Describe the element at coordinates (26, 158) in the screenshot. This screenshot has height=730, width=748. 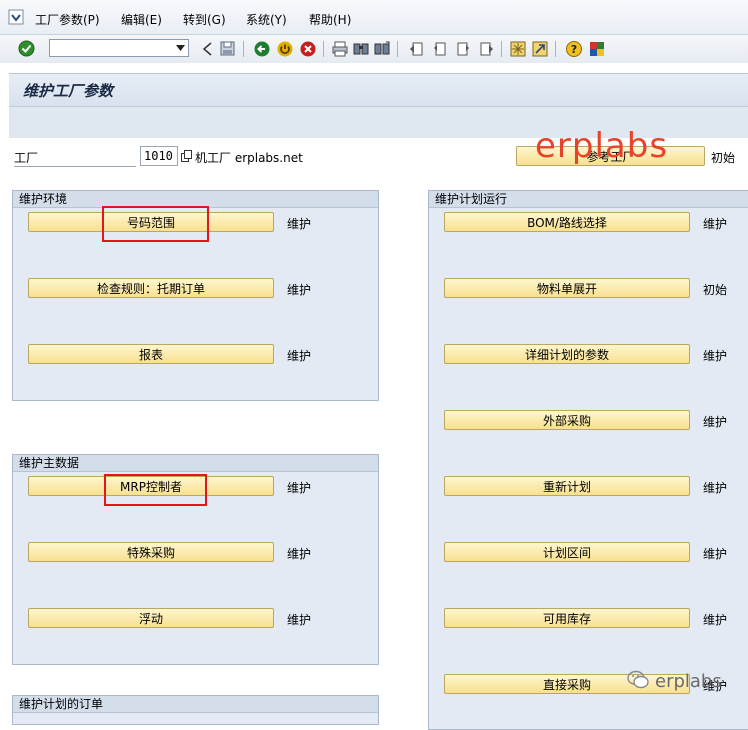
I see `plant-label: 工厂` at that location.